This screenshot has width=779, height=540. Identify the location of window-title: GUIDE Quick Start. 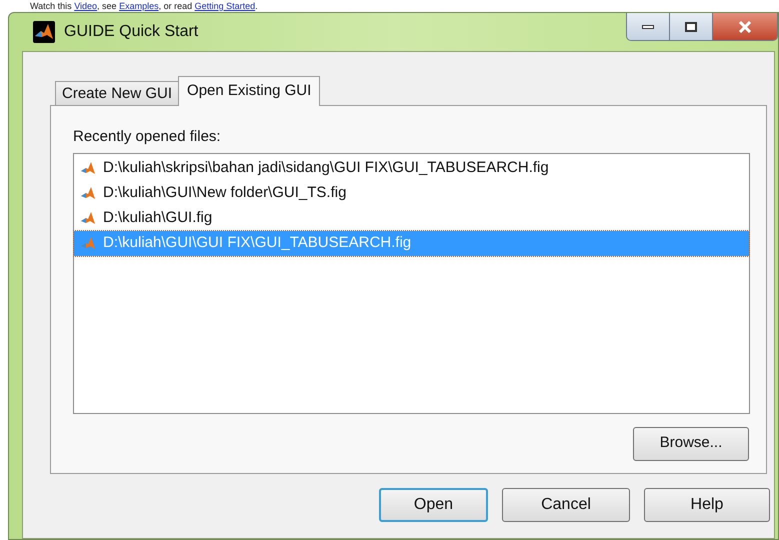
(131, 32).